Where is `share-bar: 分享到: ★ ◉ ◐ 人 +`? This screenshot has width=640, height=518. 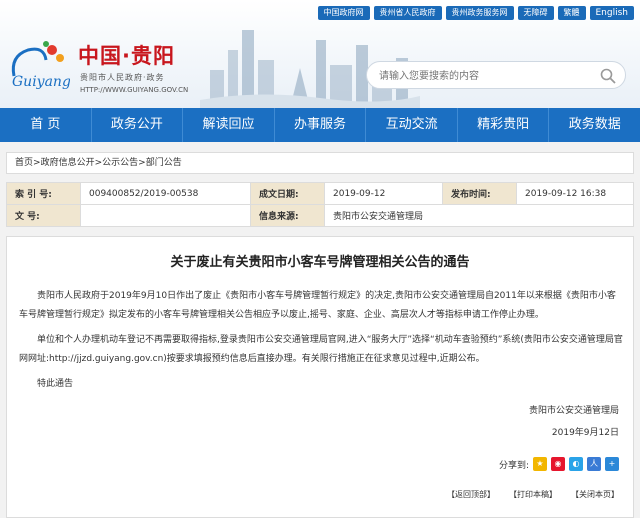
share-bar: 分享到: ★ ◉ ◐ 人 + is located at coordinates (559, 464).